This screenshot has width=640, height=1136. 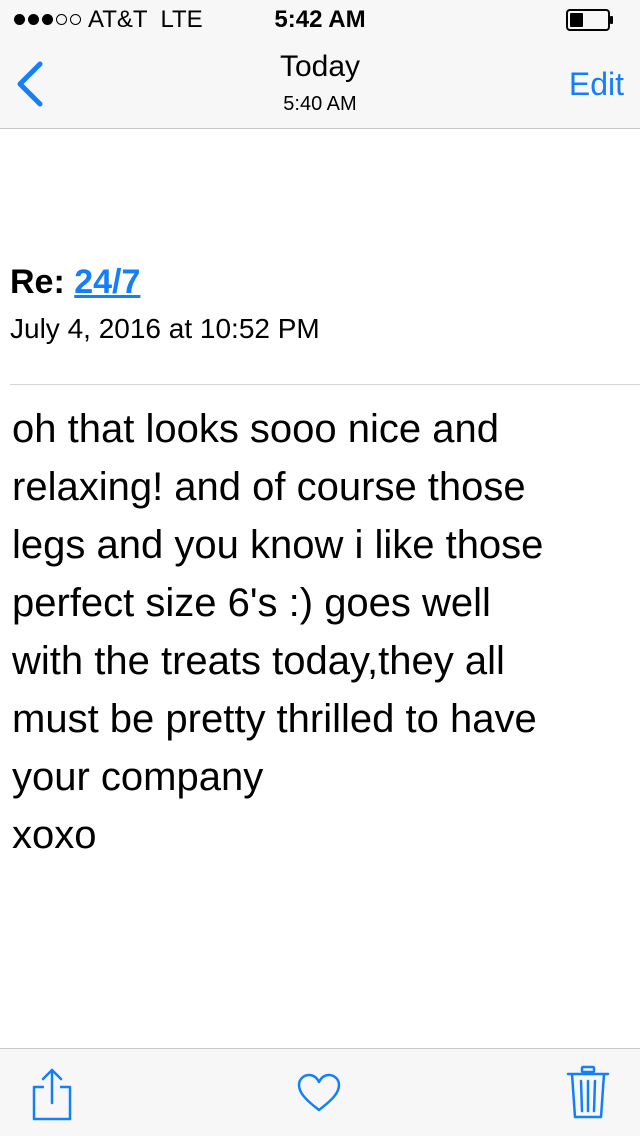 I want to click on subject-prefix: Re:, so click(x=42, y=282).